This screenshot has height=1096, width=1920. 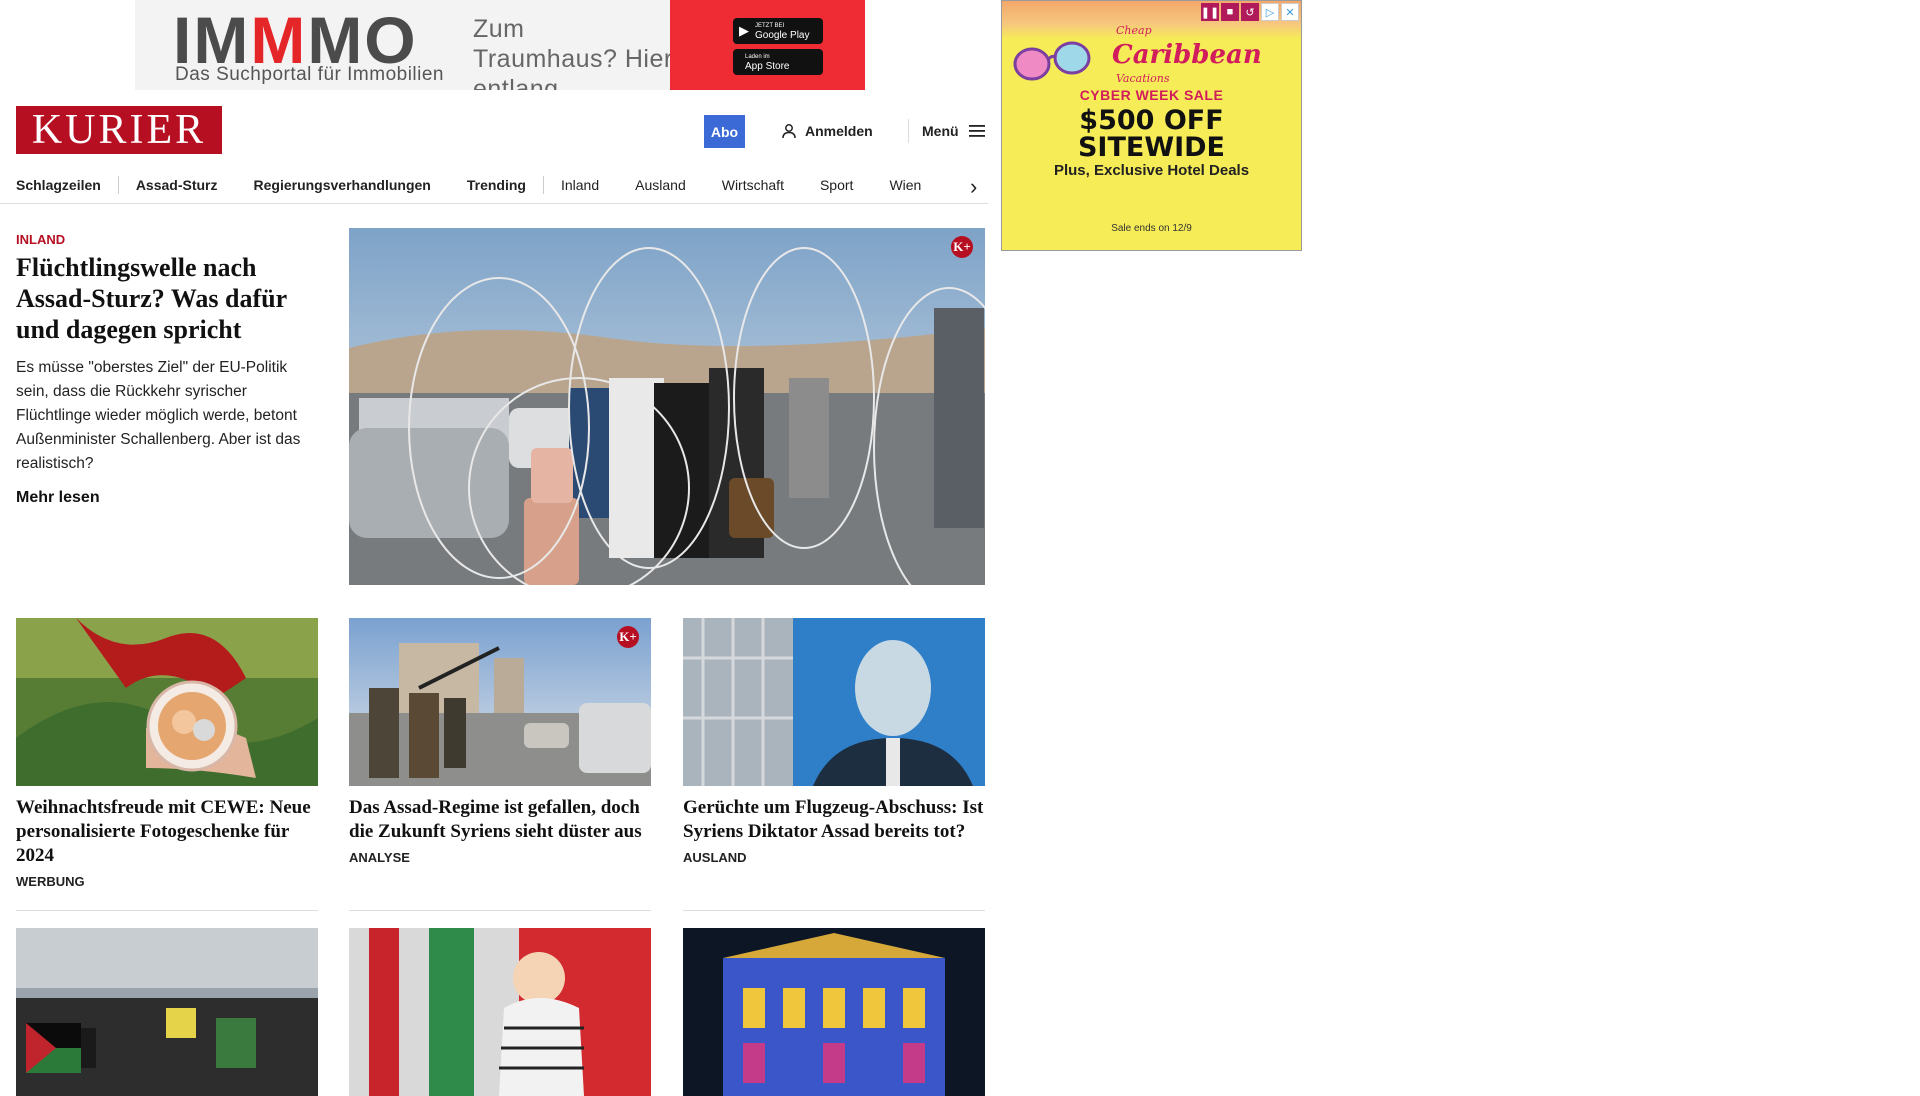 I want to click on border-crossing-photo, so click(x=667, y=406).